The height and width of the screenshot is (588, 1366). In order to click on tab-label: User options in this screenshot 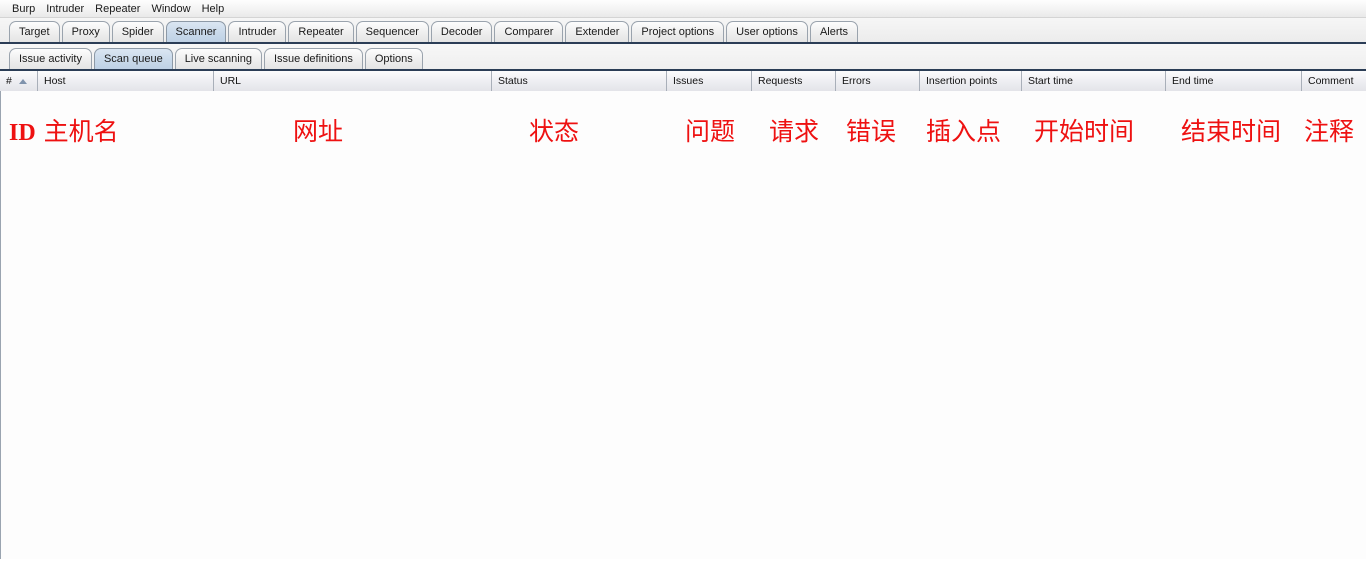, I will do `click(767, 32)`.